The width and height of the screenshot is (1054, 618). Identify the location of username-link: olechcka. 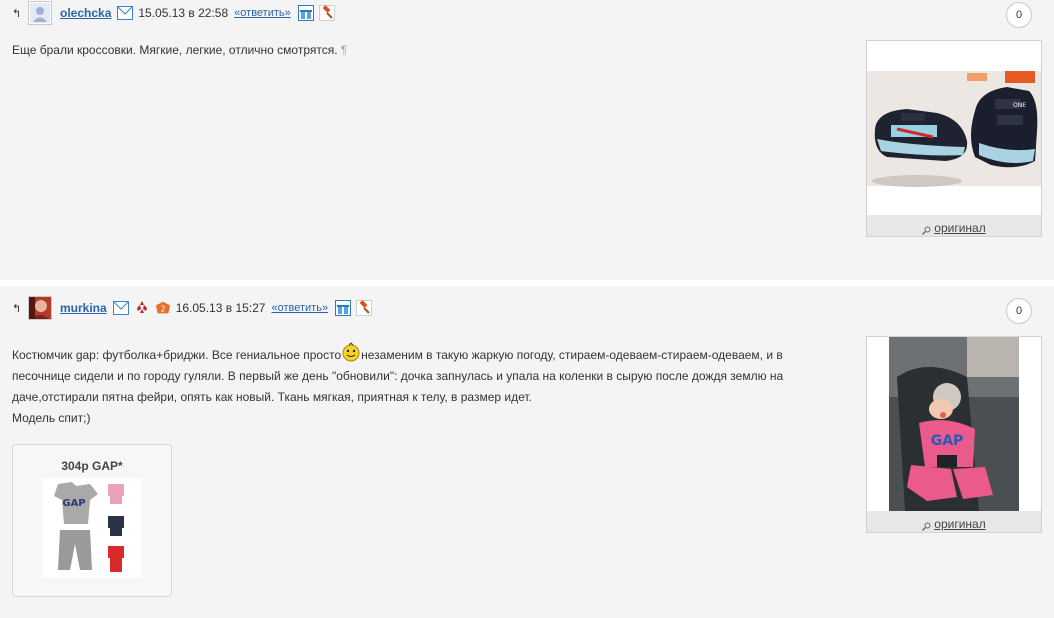
(85, 13).